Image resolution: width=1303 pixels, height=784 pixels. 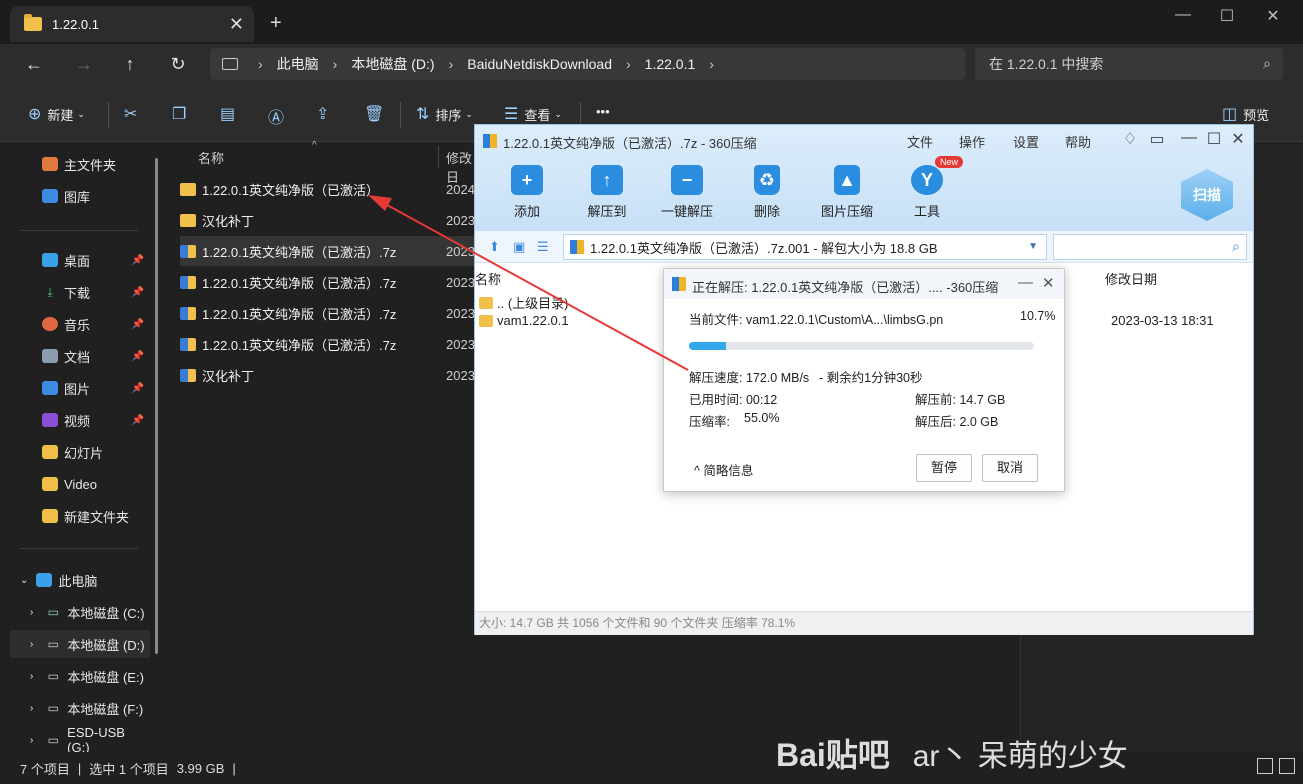 I want to click on progress-percent: 10.7%, so click(x=1038, y=316).